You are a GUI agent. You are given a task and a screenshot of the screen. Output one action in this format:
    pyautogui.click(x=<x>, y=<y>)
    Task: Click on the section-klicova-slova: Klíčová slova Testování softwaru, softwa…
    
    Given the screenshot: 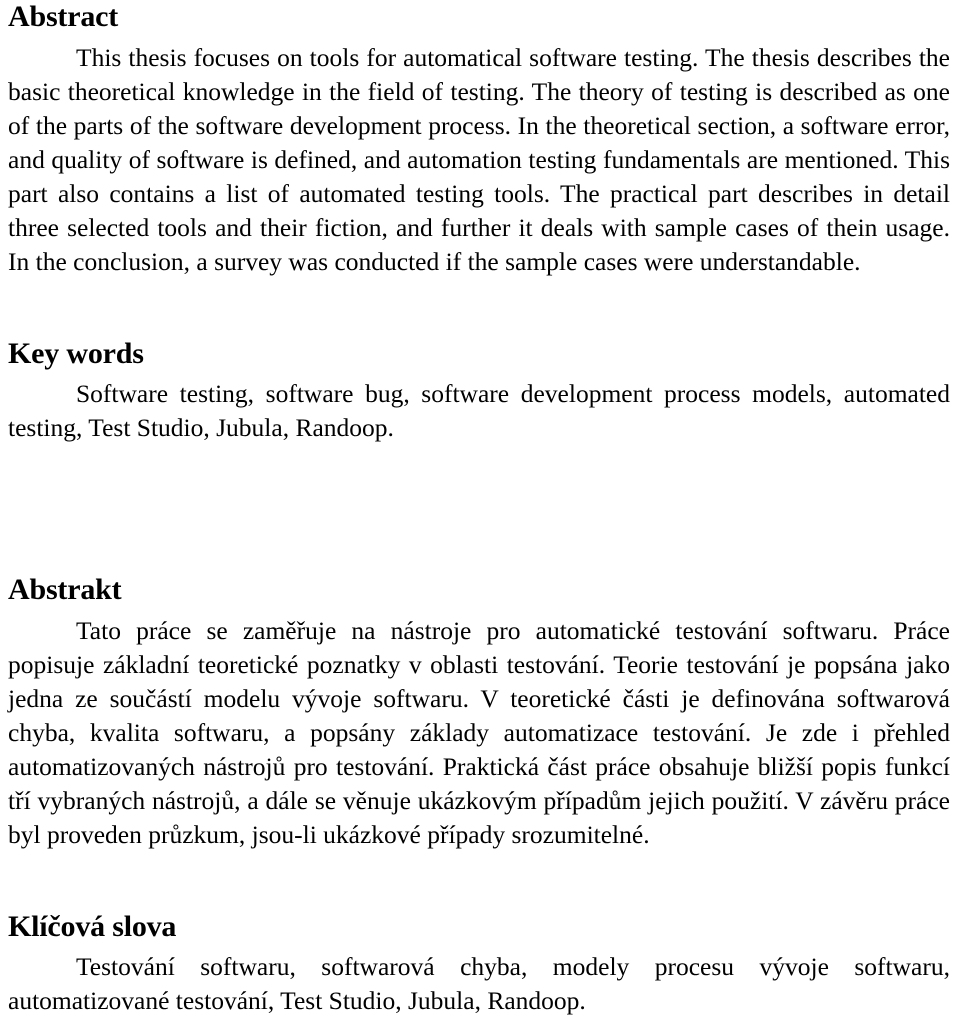 What is the action you would take?
    pyautogui.click(x=479, y=964)
    